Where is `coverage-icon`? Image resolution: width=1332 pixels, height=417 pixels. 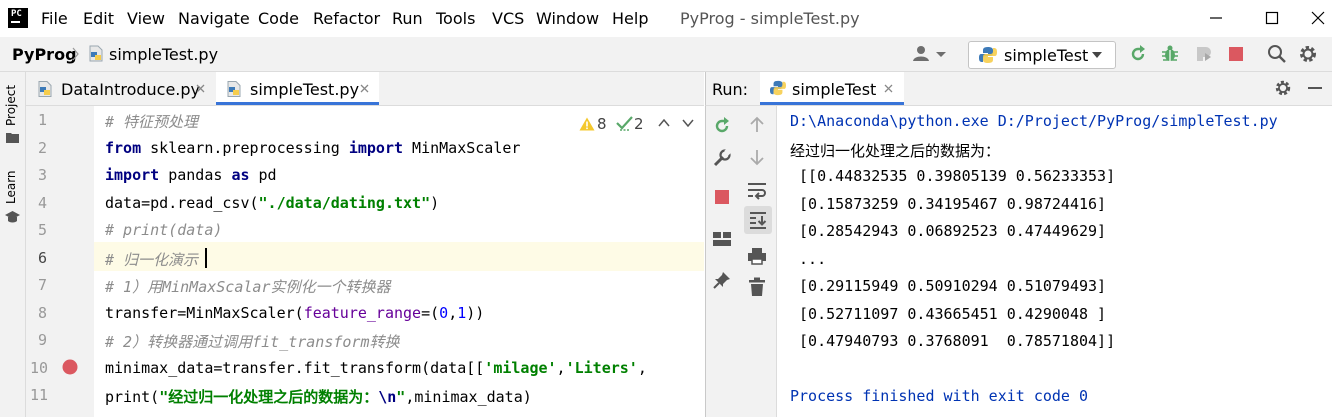 coverage-icon is located at coordinates (1204, 54).